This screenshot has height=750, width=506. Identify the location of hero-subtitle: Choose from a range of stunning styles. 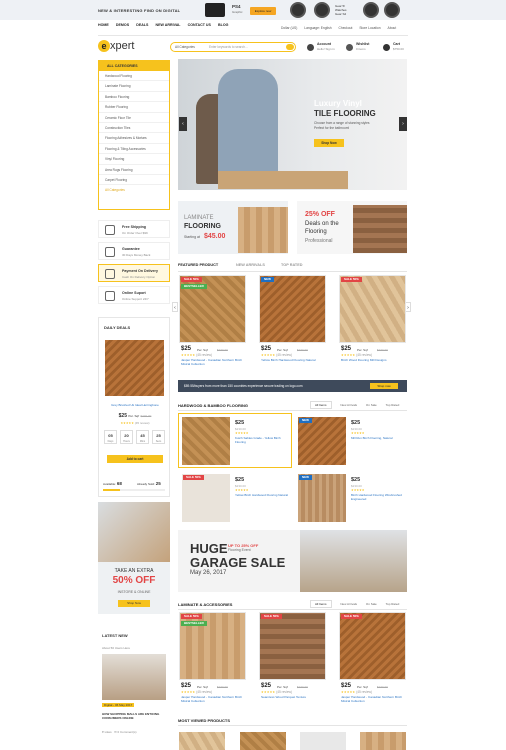
(342, 123).